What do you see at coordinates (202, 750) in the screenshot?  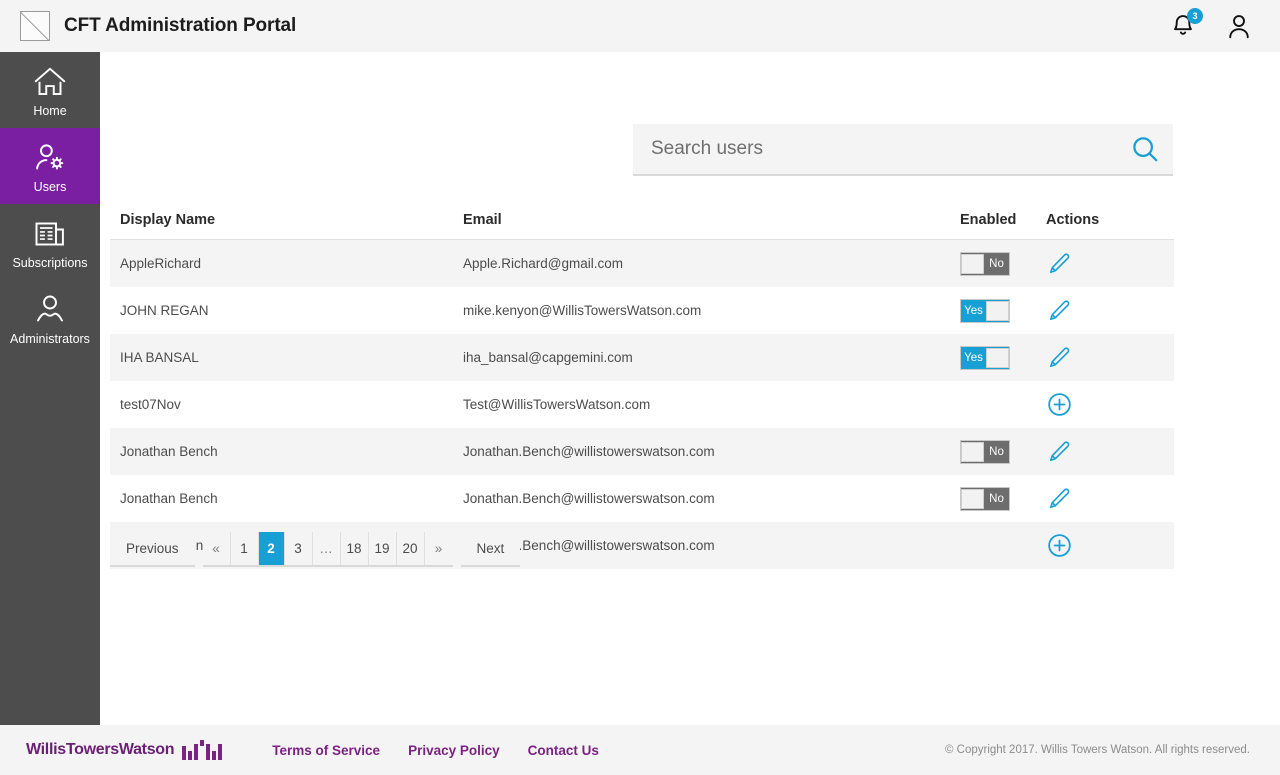 I see `bars-logo-icon` at bounding box center [202, 750].